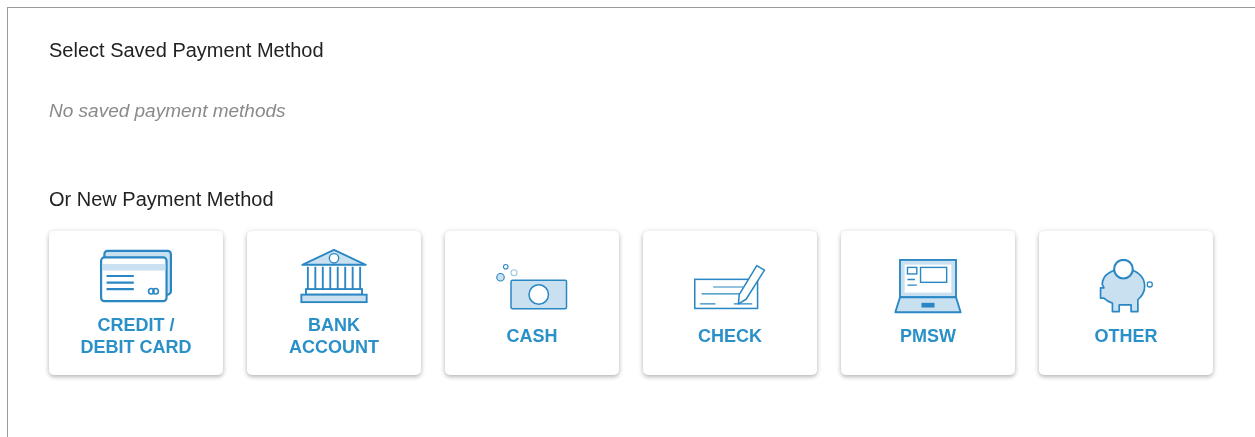  What do you see at coordinates (186, 50) in the screenshot?
I see `section-heading: Select Saved Payment Method` at bounding box center [186, 50].